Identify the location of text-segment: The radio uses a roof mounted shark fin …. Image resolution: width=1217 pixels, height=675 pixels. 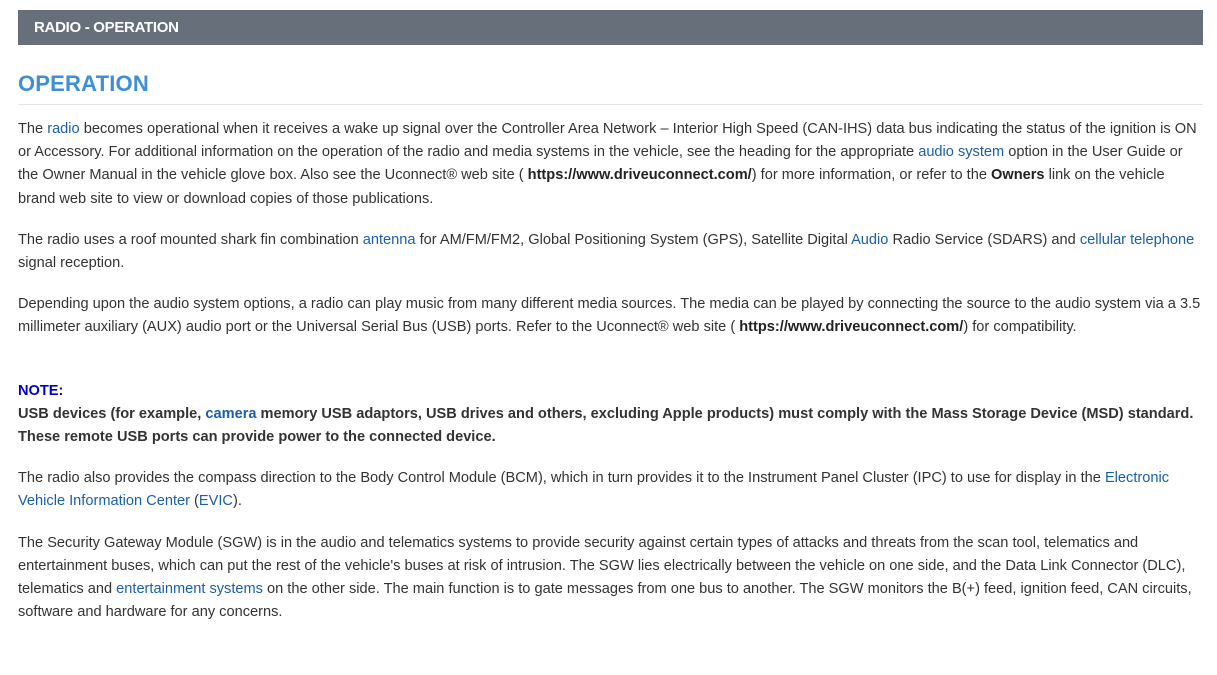
(190, 239).